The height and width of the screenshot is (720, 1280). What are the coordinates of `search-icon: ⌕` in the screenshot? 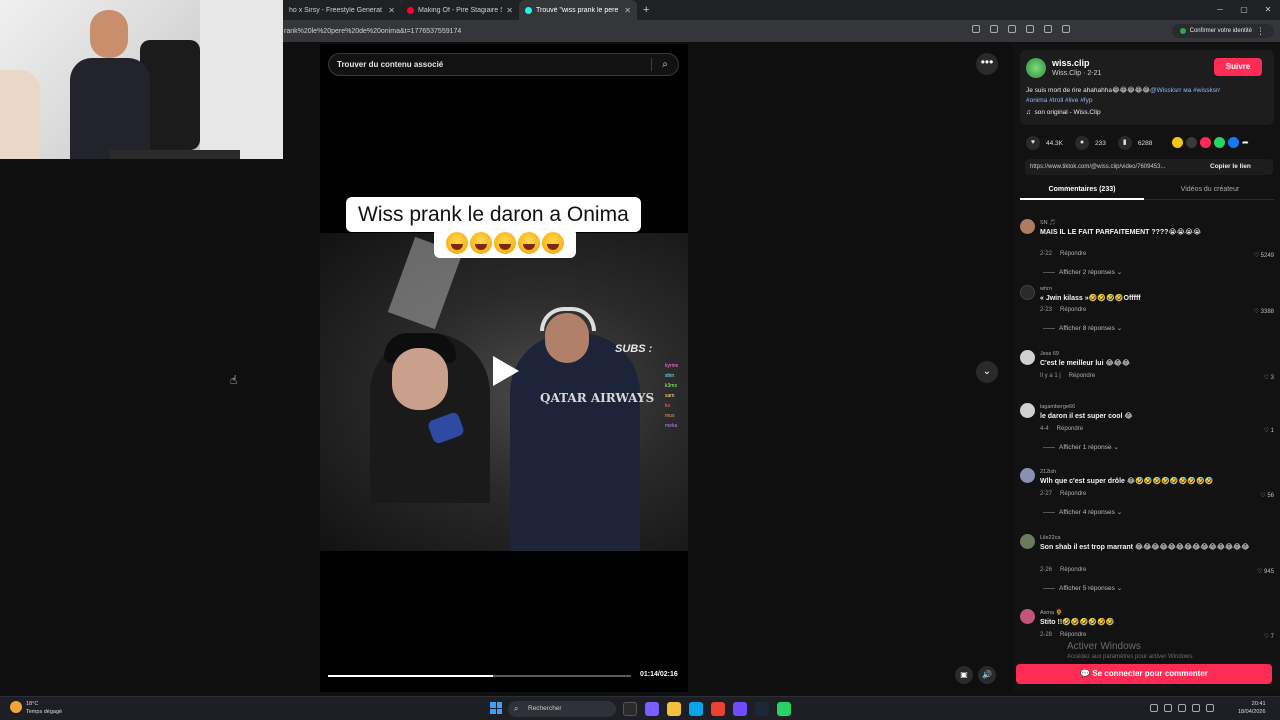 It's located at (665, 64).